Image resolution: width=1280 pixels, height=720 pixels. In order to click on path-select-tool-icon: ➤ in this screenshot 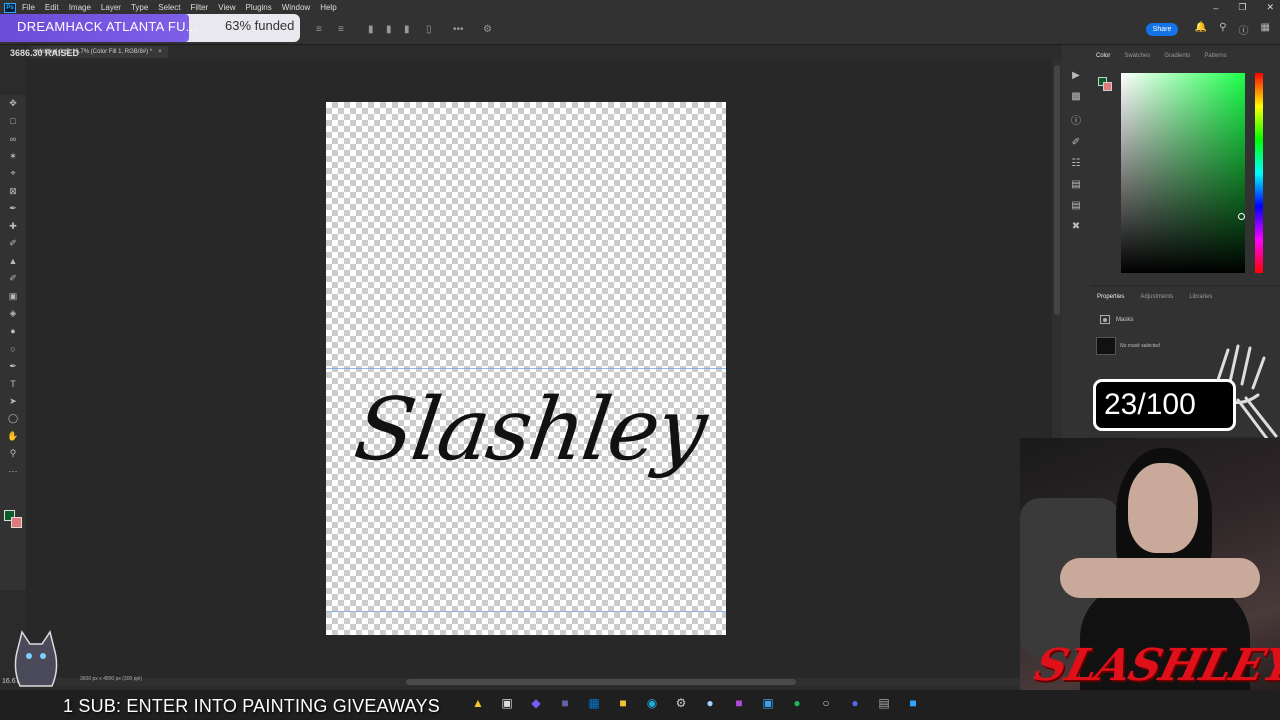, I will do `click(13, 402)`.